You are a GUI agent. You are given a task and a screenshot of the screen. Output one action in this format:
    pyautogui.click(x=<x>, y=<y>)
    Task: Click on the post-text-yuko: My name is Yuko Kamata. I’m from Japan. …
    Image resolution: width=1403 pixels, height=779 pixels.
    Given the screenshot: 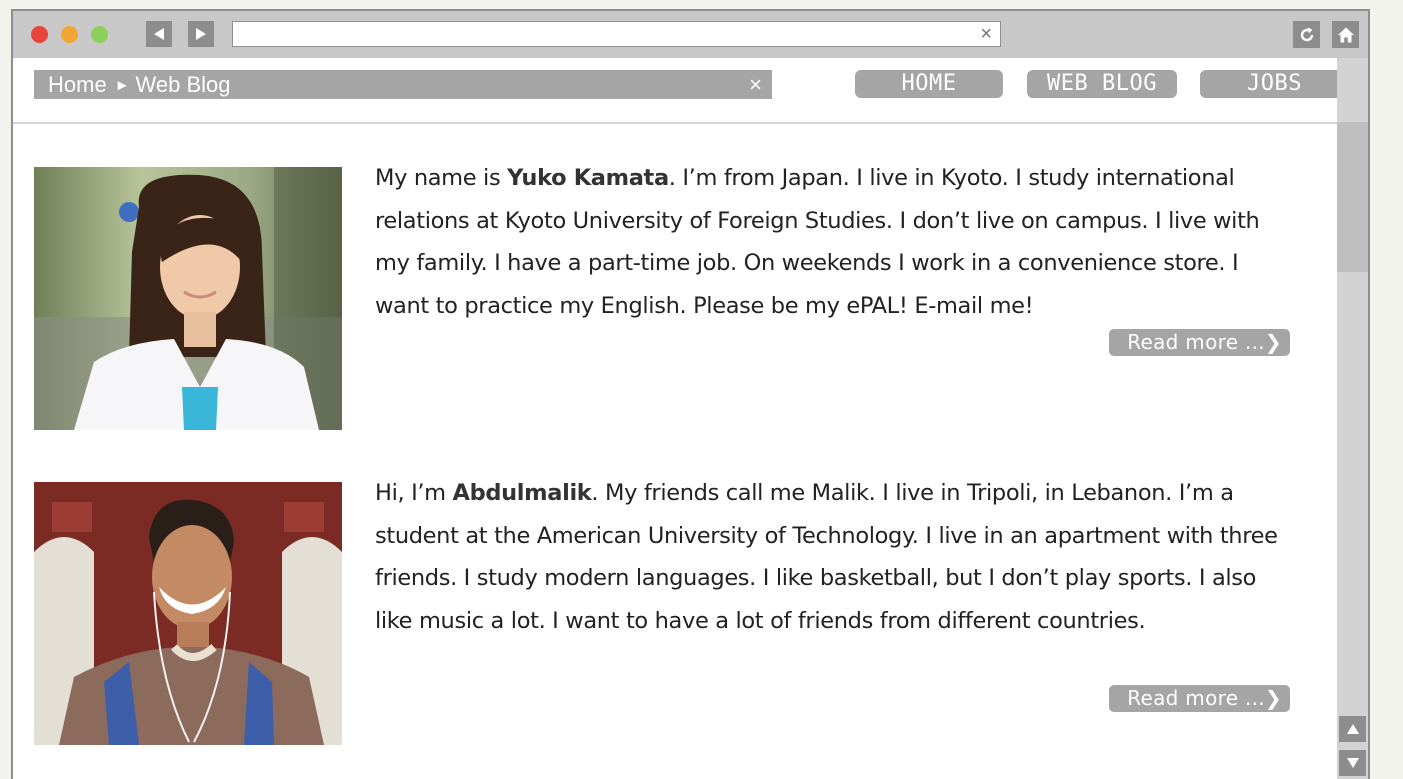 What is the action you would take?
    pyautogui.click(x=835, y=242)
    